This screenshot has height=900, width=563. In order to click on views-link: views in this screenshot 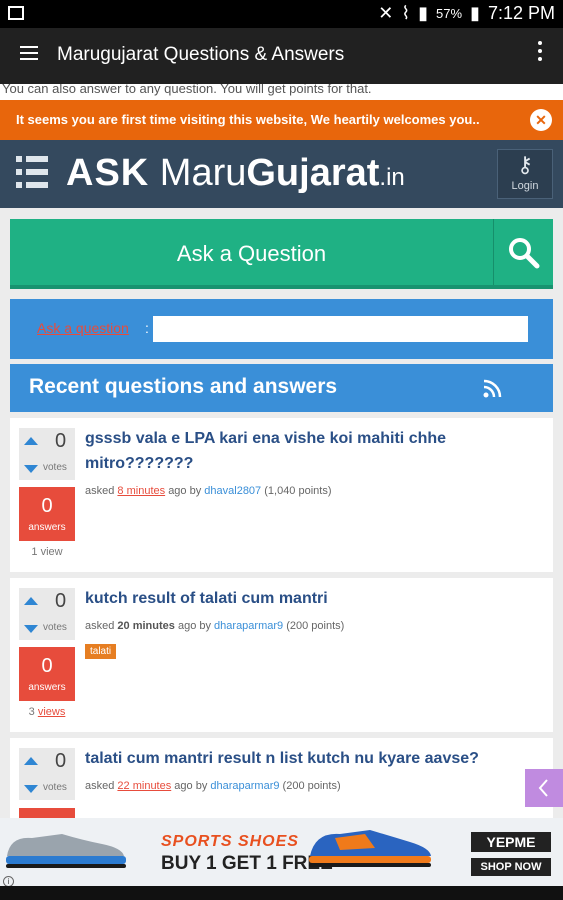, I will do `click(52, 712)`.